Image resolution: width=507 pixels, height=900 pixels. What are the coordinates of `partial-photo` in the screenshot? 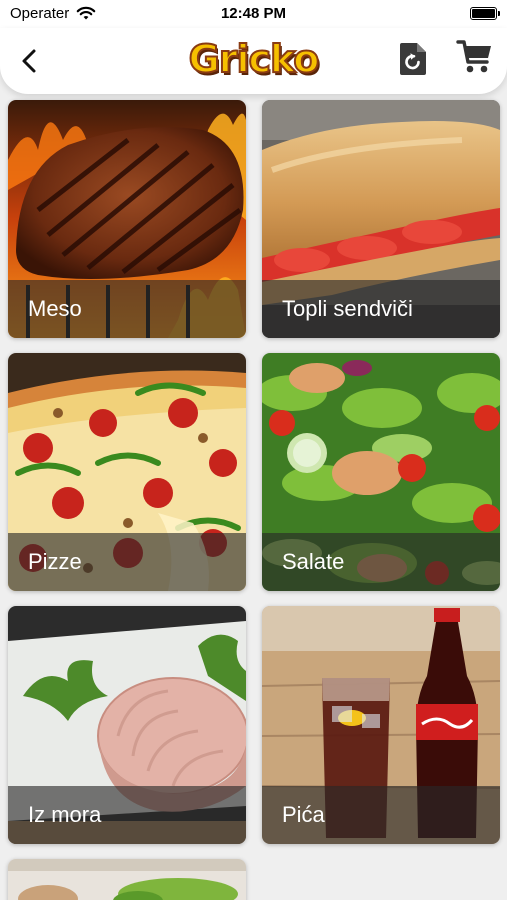 It's located at (127, 879).